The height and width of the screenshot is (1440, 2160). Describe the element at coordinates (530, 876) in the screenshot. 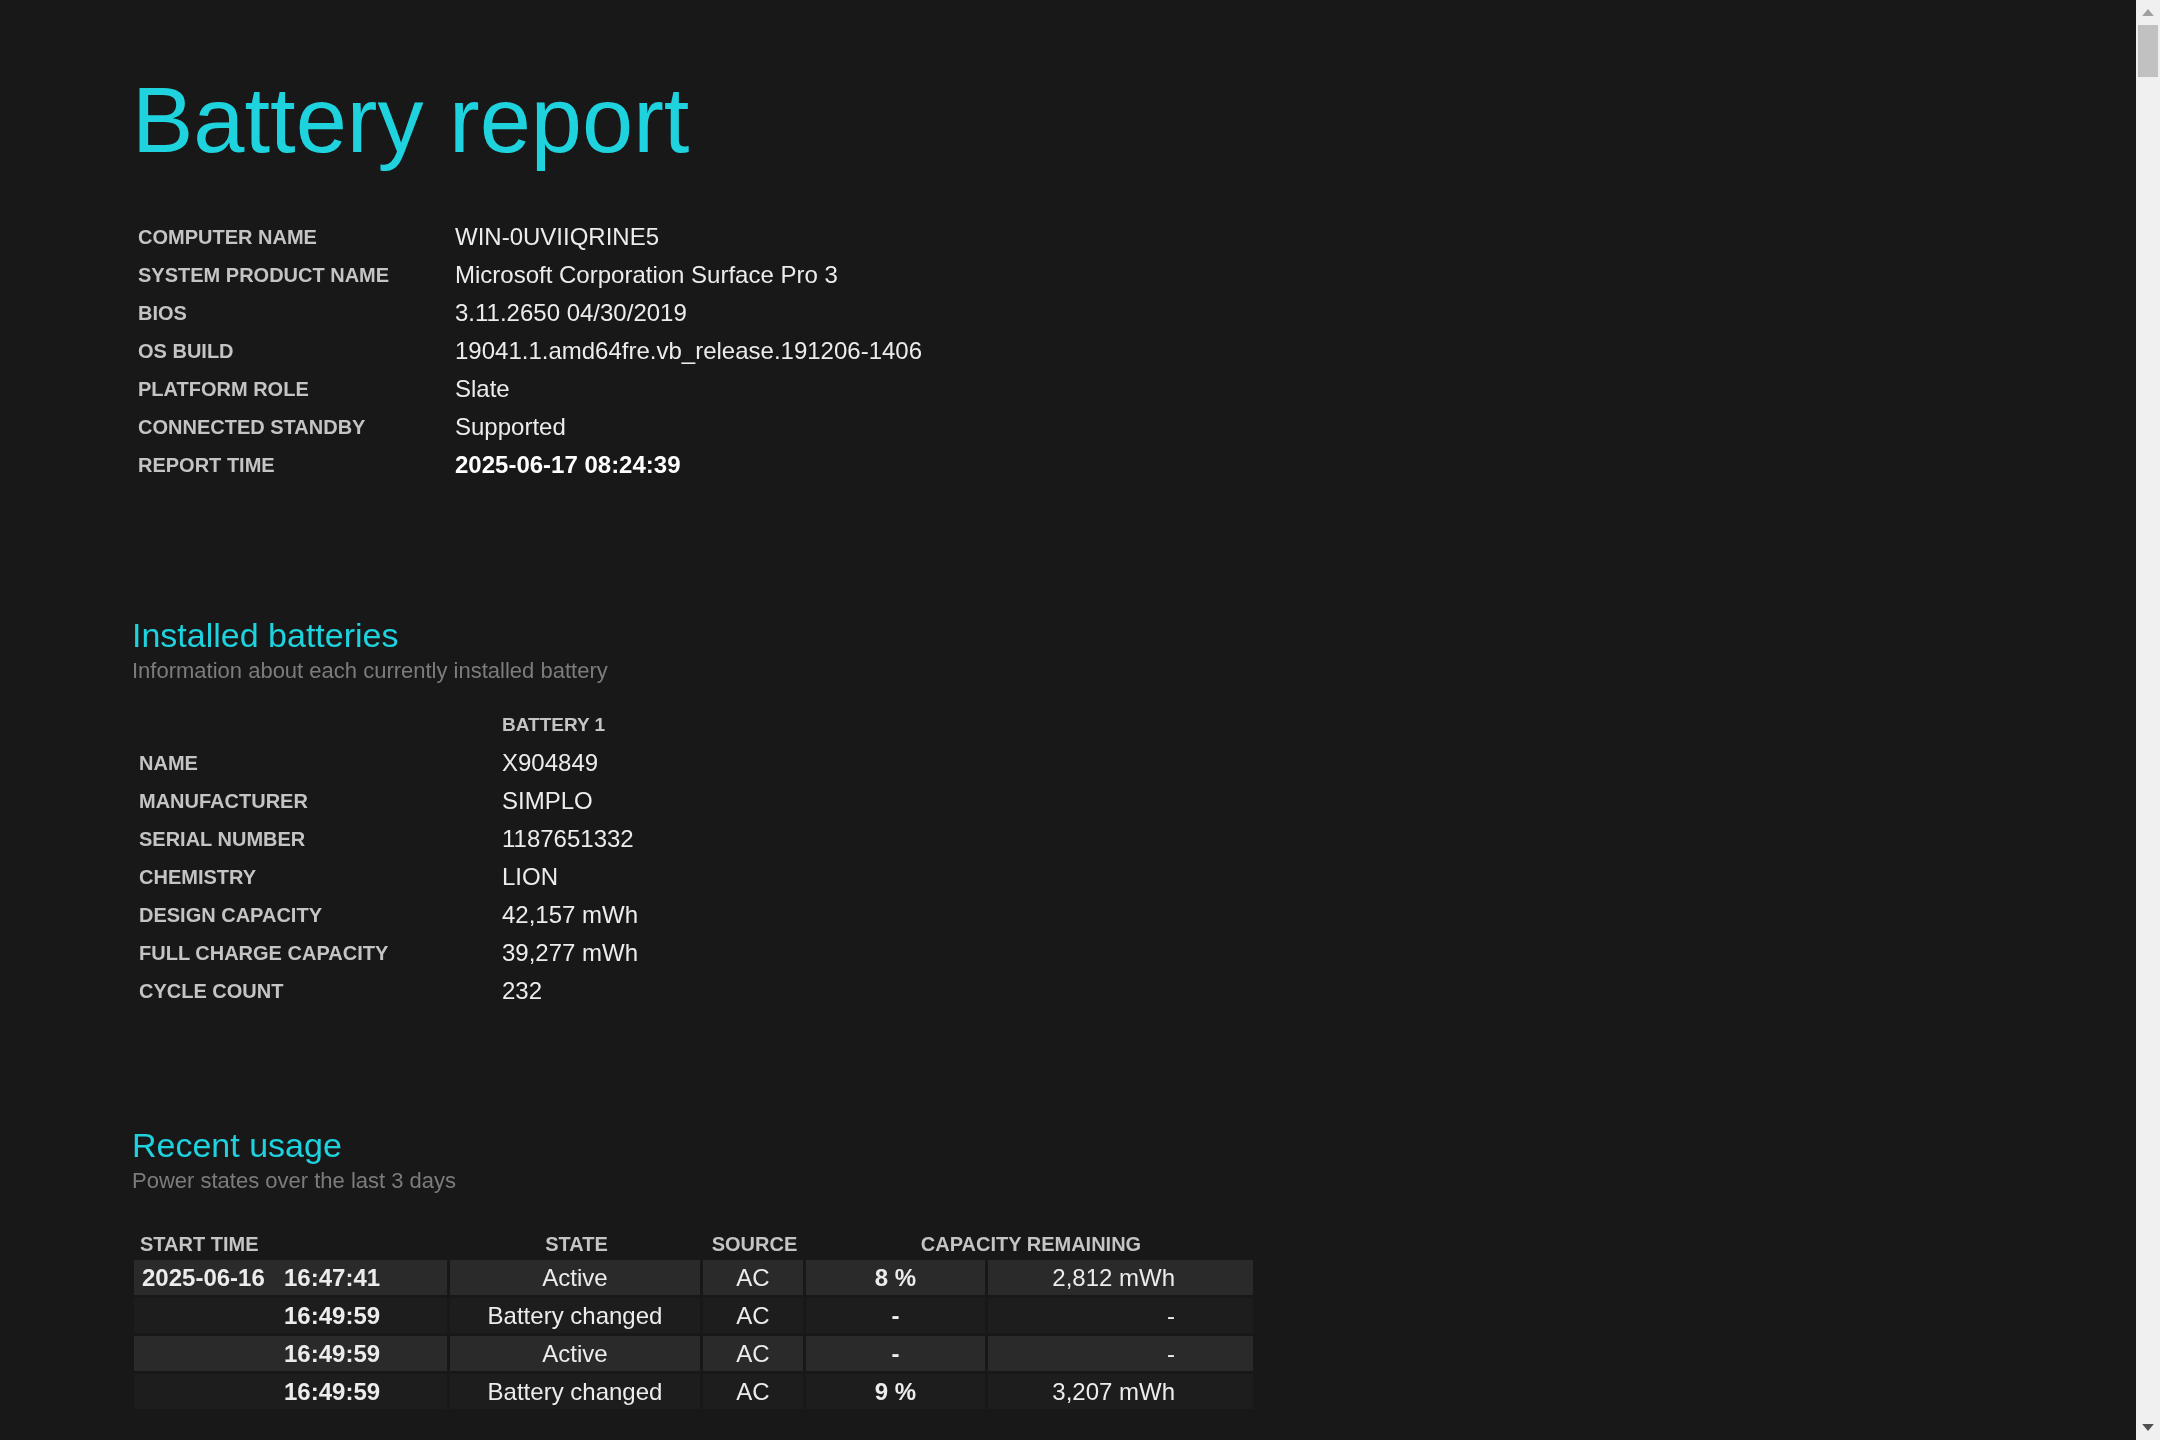

I see `battery-value: LION` at that location.